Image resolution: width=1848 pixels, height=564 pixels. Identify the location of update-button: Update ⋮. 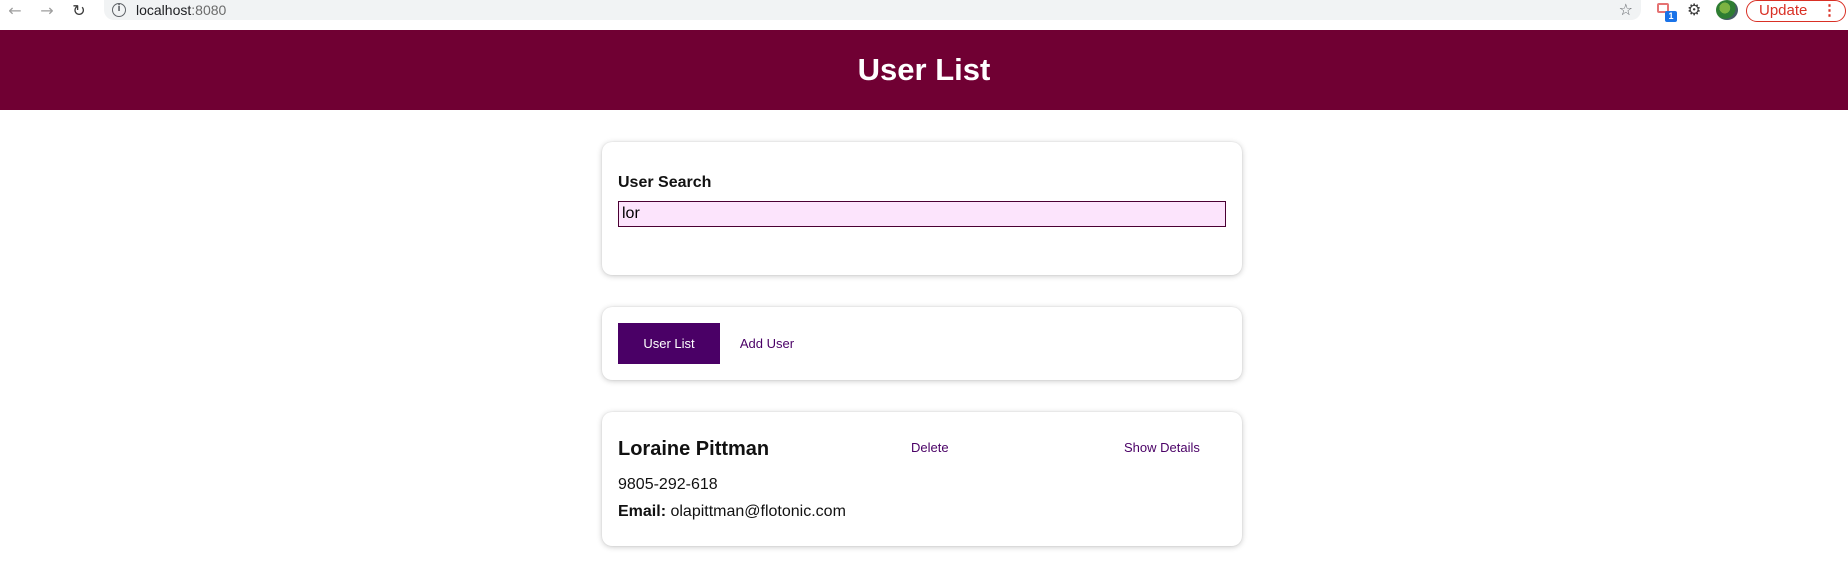
(1796, 11).